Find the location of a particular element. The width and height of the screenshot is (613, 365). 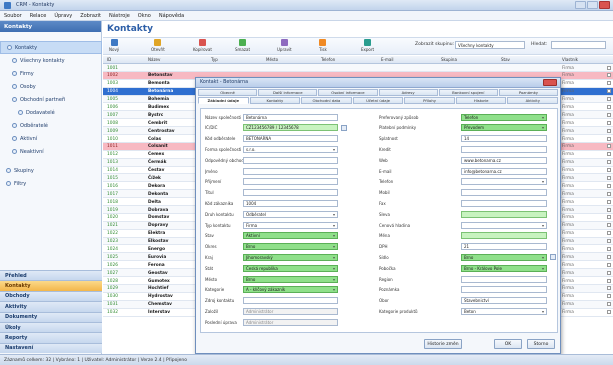

nav-button: Aktivity is located at coordinates (51, 306).